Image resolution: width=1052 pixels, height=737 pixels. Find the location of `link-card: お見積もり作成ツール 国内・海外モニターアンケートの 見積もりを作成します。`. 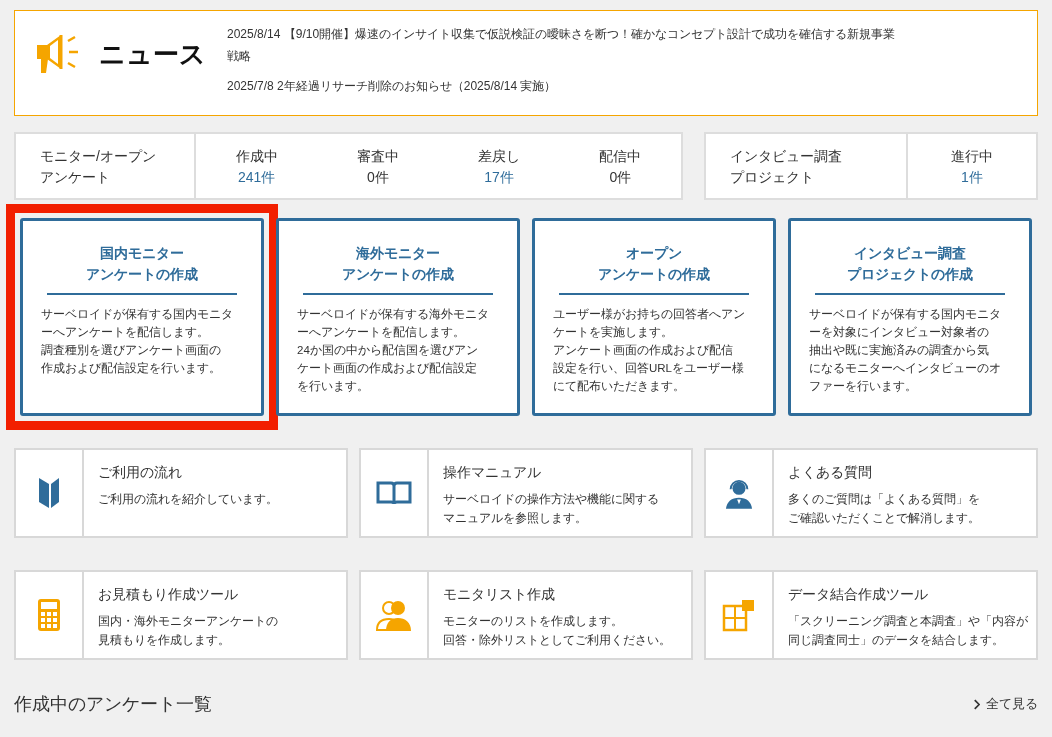

link-card: お見積もり作成ツール 国内・海外モニターアンケートの 見積もりを作成します。 is located at coordinates (181, 615).